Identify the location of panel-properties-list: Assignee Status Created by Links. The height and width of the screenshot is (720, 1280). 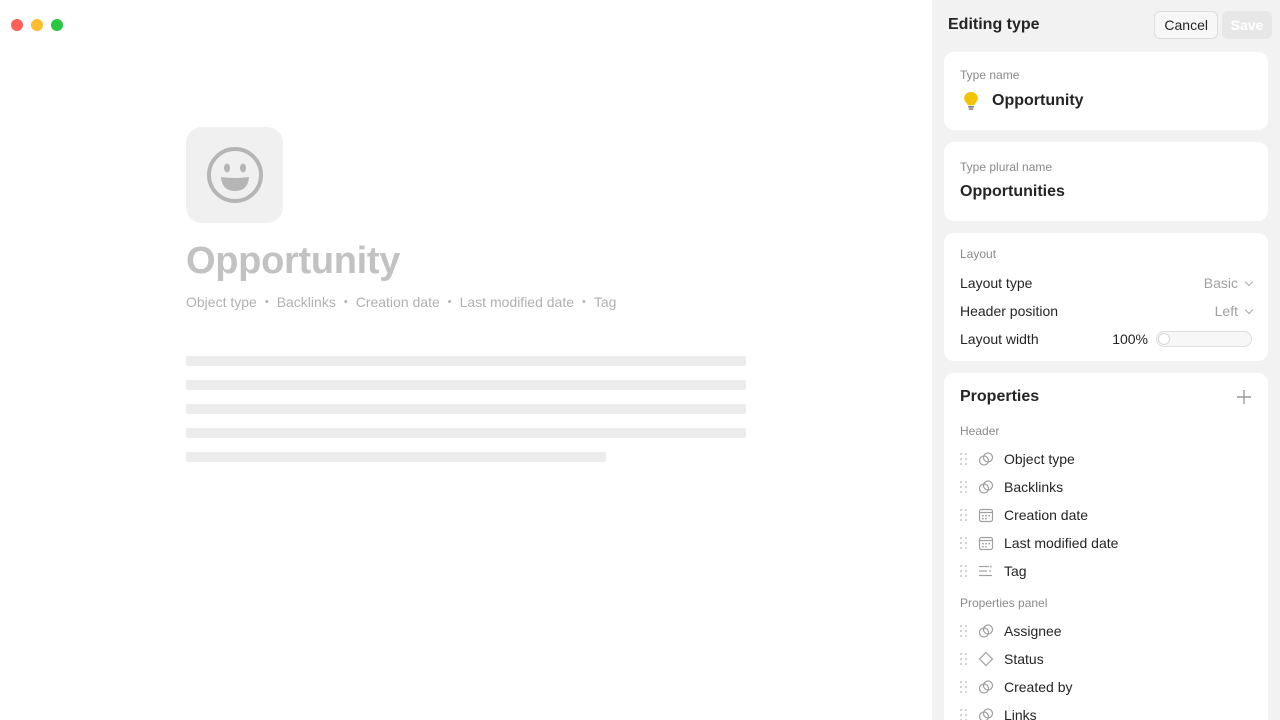
(1106, 668).